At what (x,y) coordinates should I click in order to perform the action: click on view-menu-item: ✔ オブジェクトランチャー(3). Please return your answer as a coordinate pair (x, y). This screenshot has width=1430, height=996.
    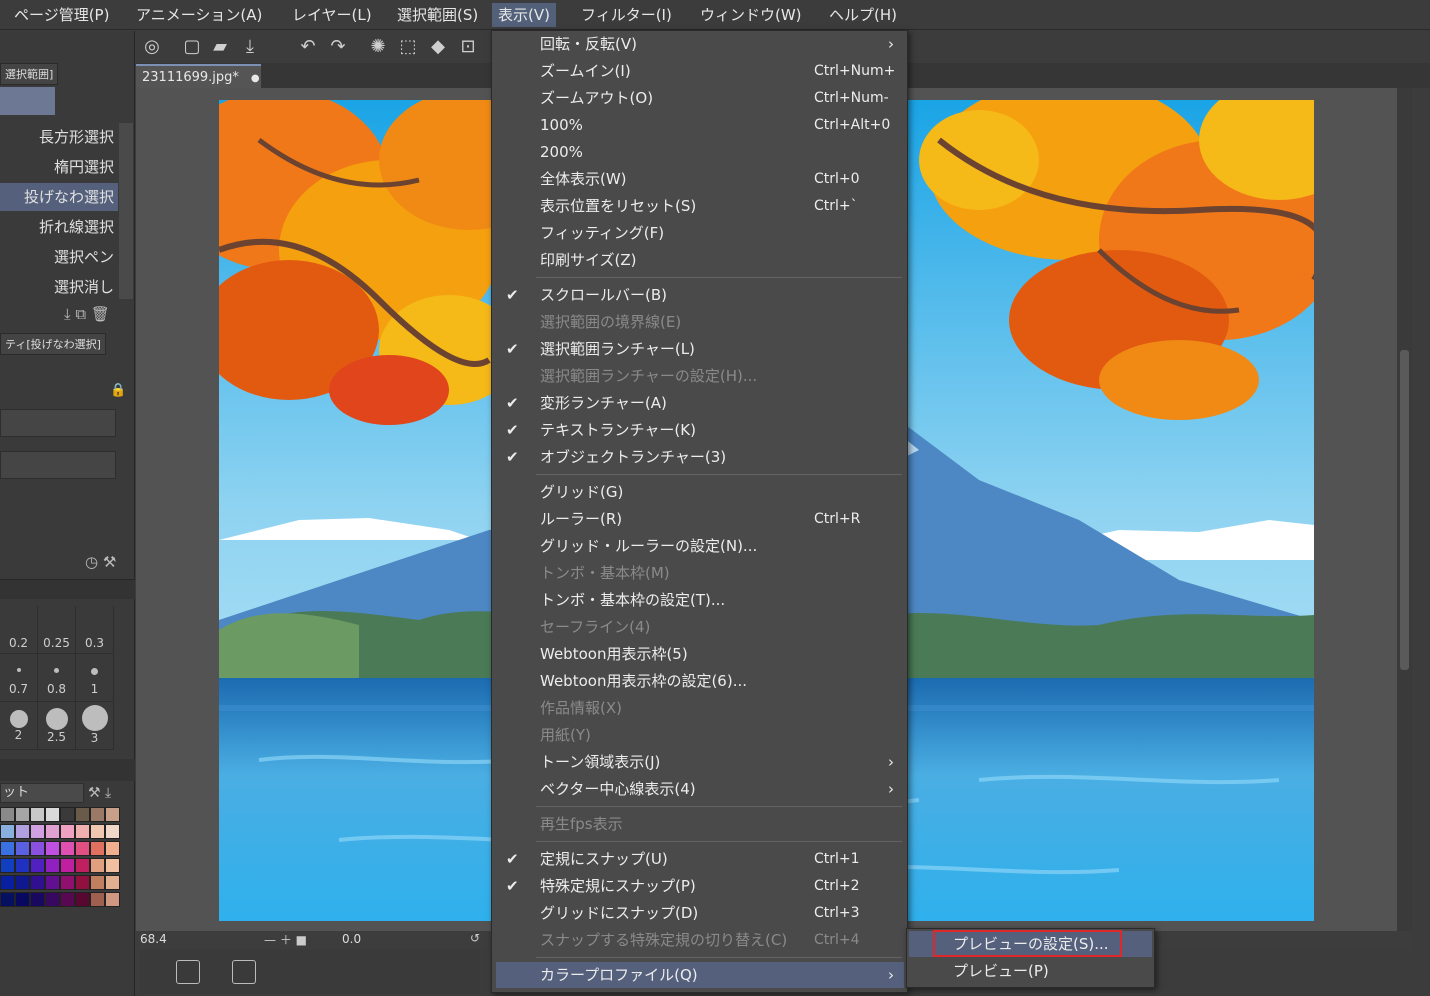
    Looking at the image, I should click on (700, 457).